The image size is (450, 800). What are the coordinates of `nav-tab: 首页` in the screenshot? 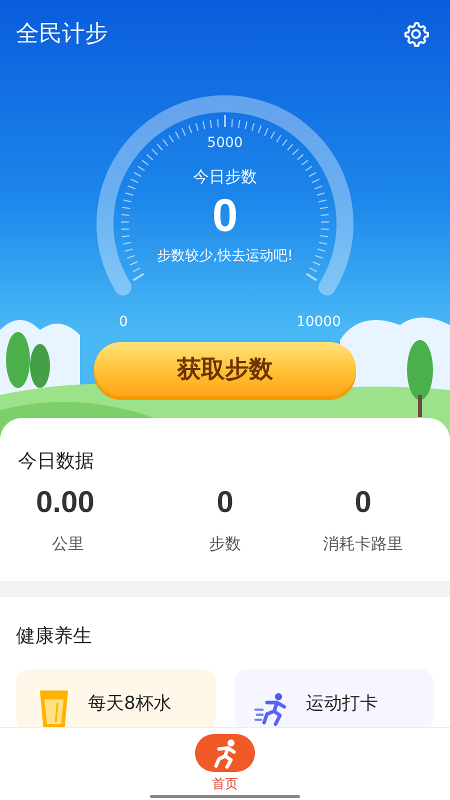 It's located at (225, 764).